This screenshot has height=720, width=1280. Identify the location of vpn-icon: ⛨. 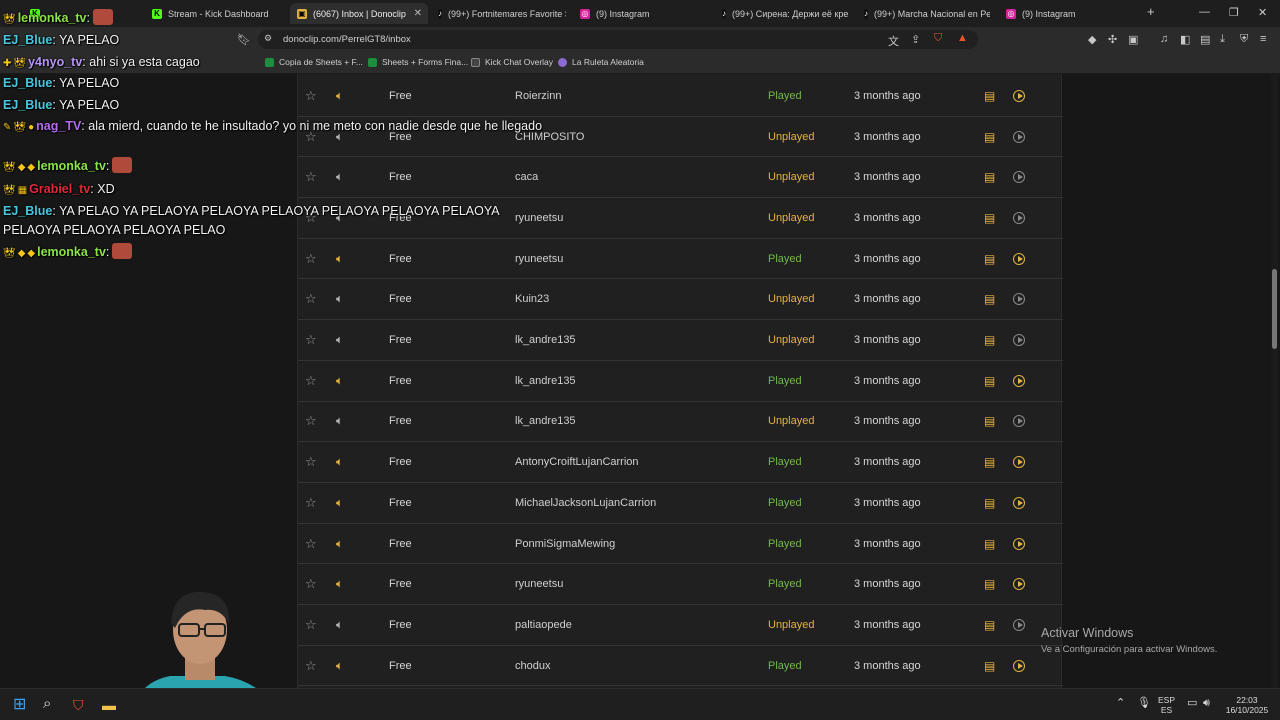
(1244, 39).